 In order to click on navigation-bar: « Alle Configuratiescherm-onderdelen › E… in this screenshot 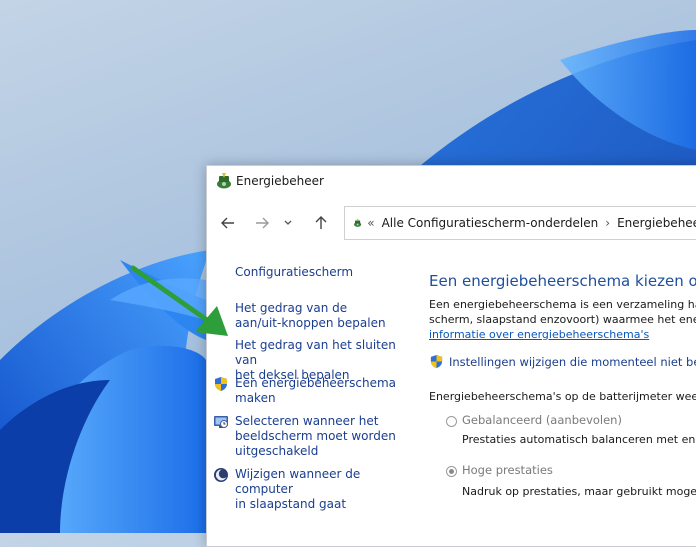, I will do `click(451, 223)`.